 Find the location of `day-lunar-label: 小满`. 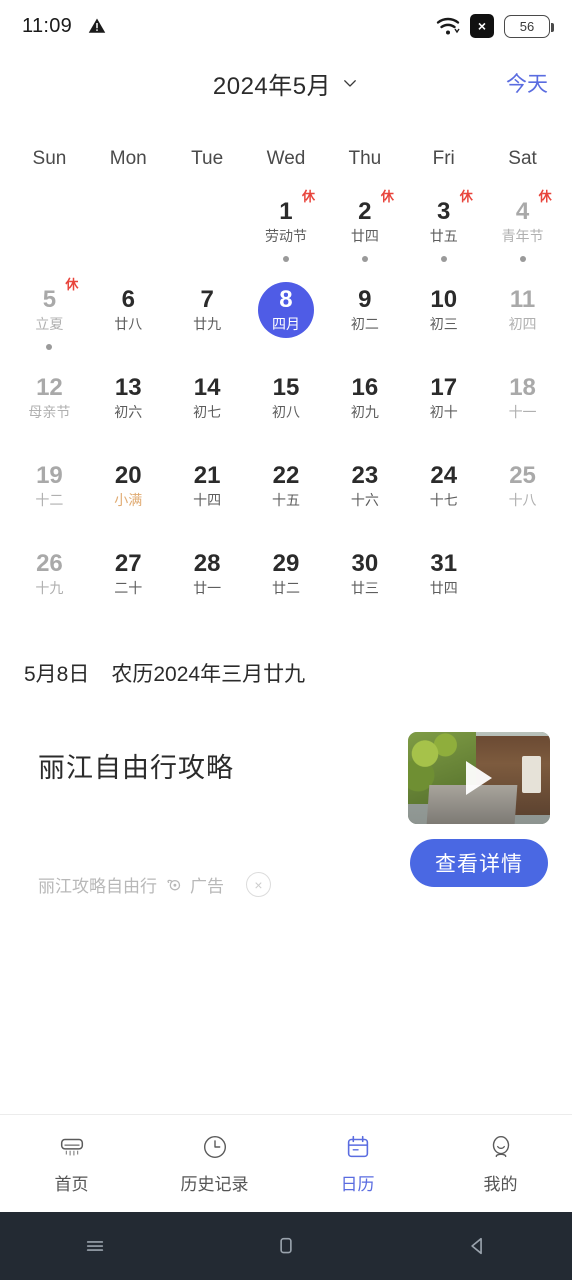

day-lunar-label: 小满 is located at coordinates (128, 499).